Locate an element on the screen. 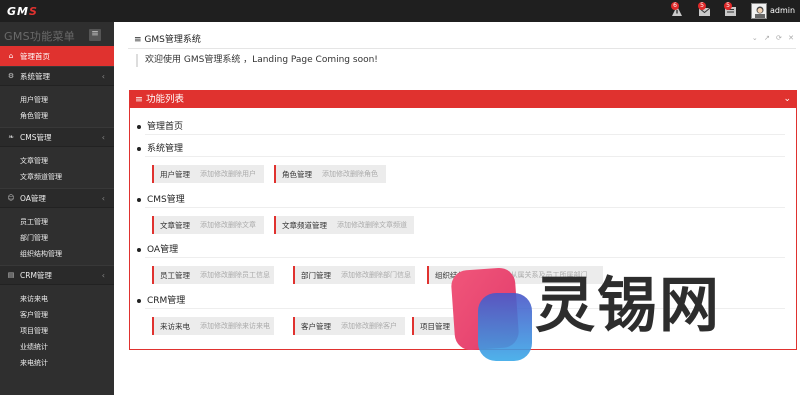 Image resolution: width=800 pixels, height=395 pixels. sidebar-subitem-call-stats: 来电统计 is located at coordinates (34, 363).